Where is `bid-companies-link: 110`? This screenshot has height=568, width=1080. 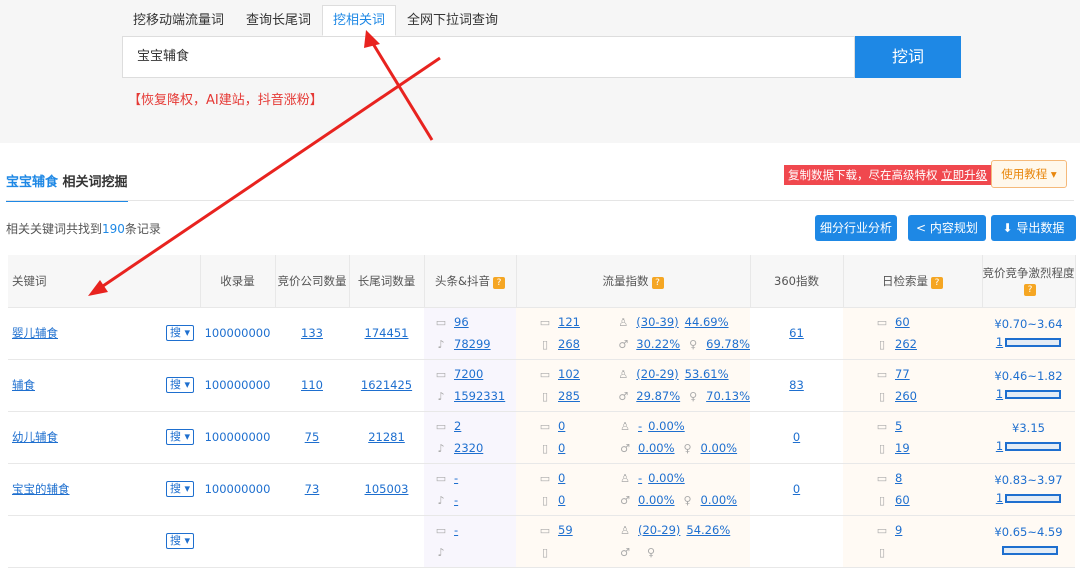 bid-companies-link: 110 is located at coordinates (312, 385).